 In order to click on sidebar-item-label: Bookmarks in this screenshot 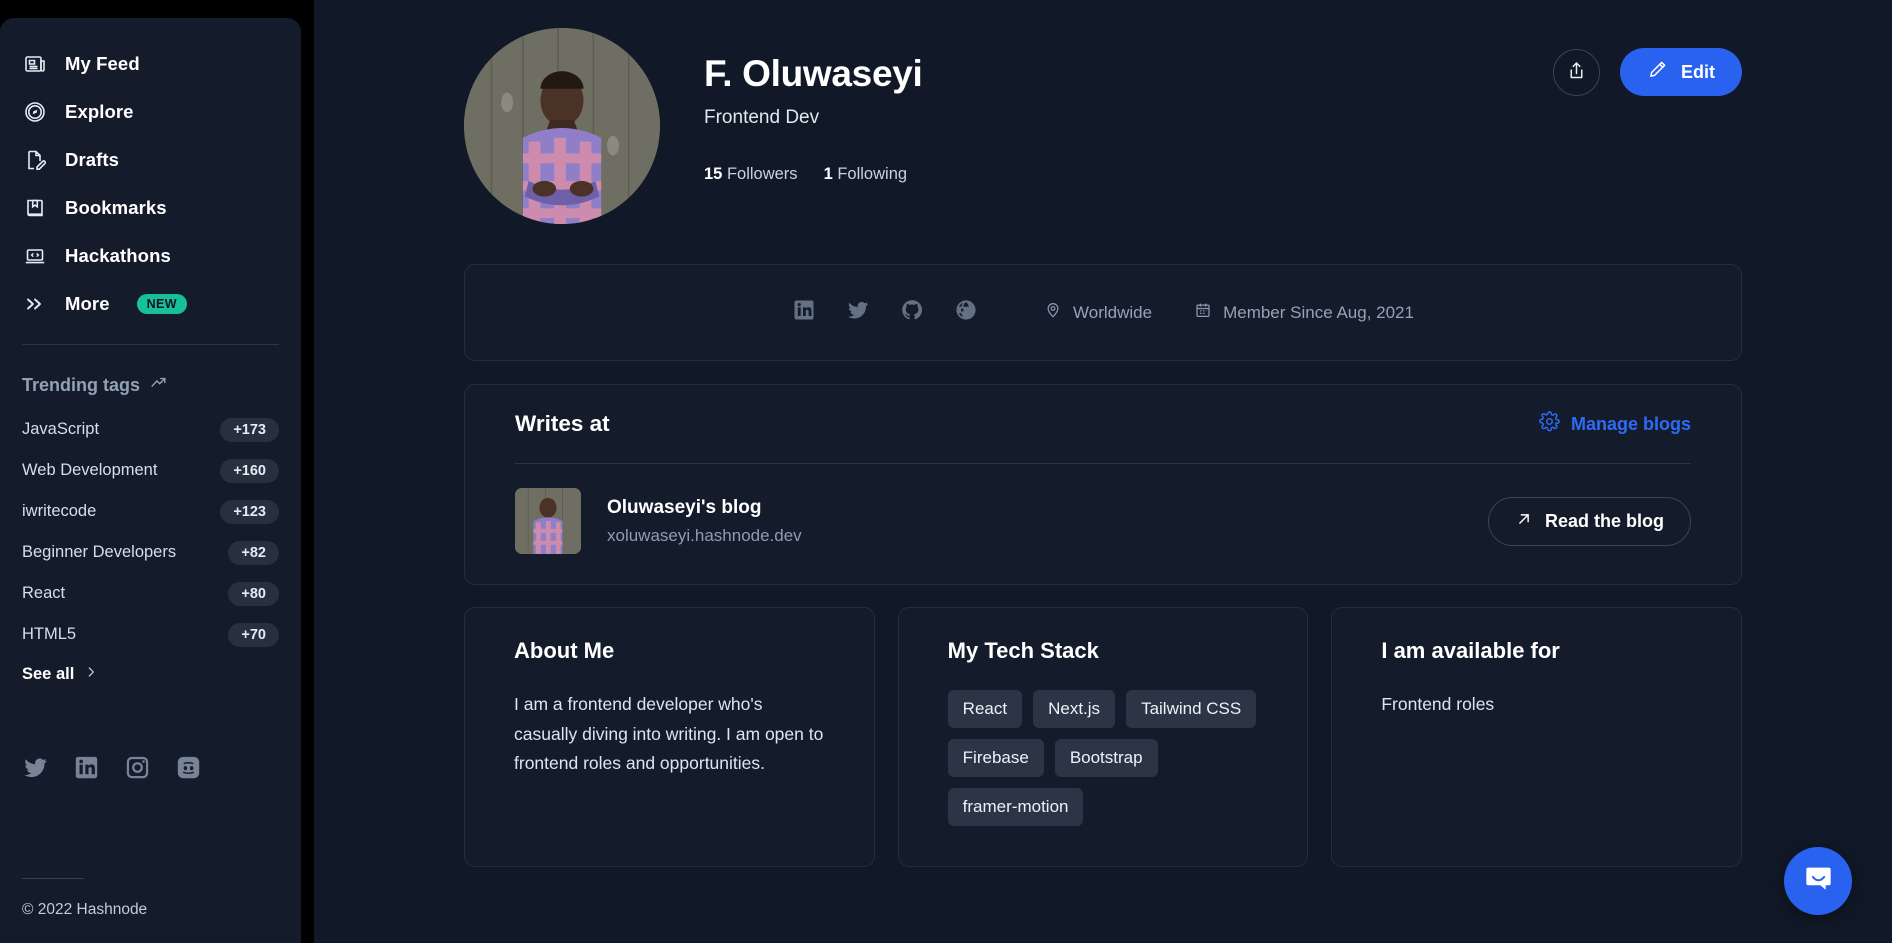, I will do `click(116, 207)`.